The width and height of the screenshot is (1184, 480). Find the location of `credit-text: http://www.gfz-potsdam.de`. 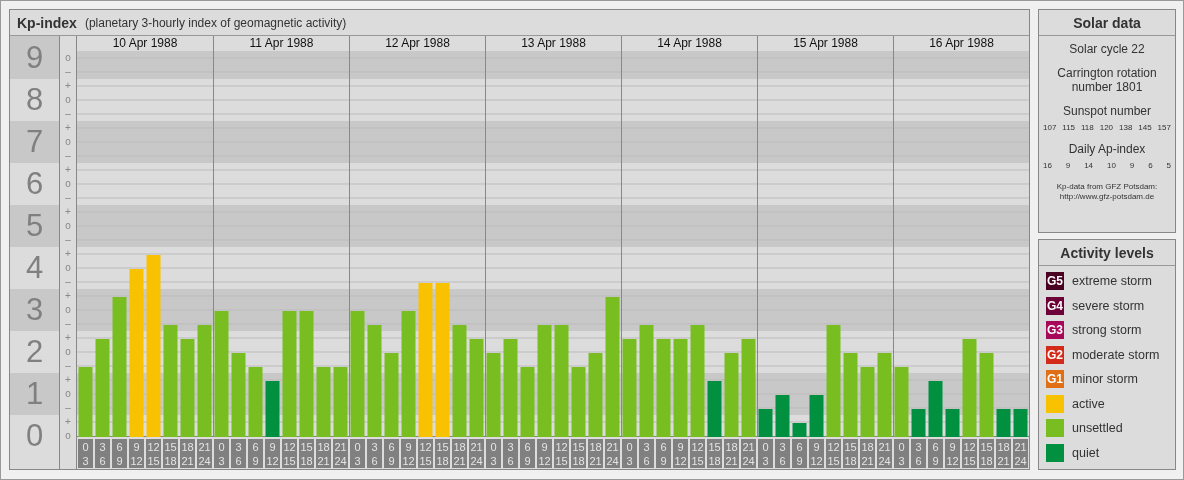

credit-text: http://www.gfz-potsdam.de is located at coordinates (1107, 197).